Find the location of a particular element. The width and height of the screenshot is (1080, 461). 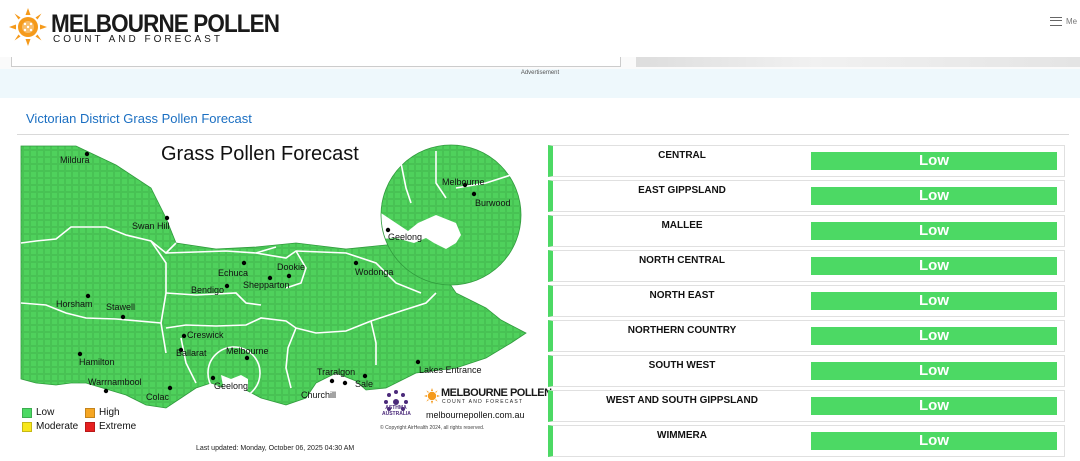

sun-logo-icon is located at coordinates (28, 27).